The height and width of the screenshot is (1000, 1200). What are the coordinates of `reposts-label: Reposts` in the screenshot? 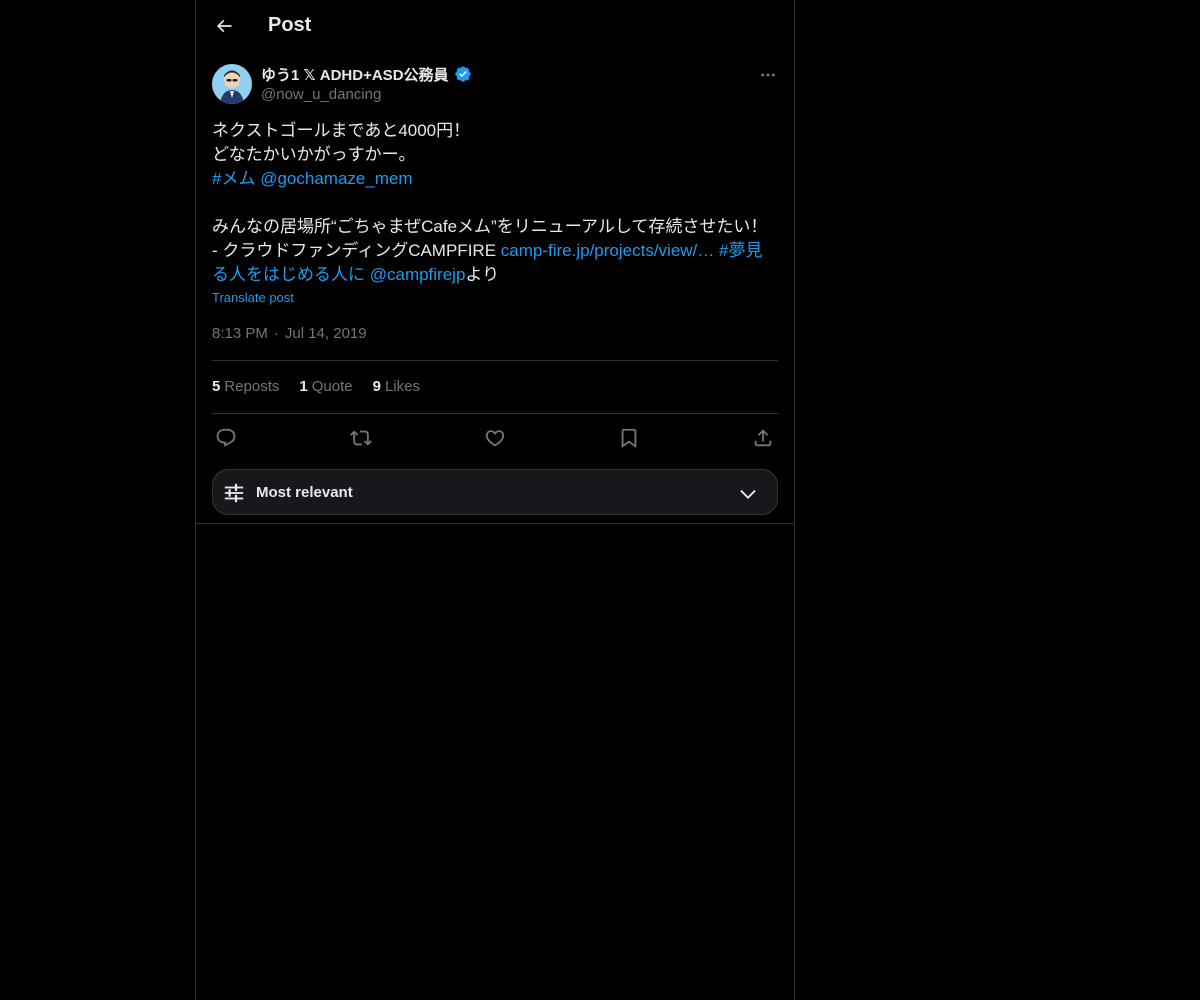 It's located at (252, 386).